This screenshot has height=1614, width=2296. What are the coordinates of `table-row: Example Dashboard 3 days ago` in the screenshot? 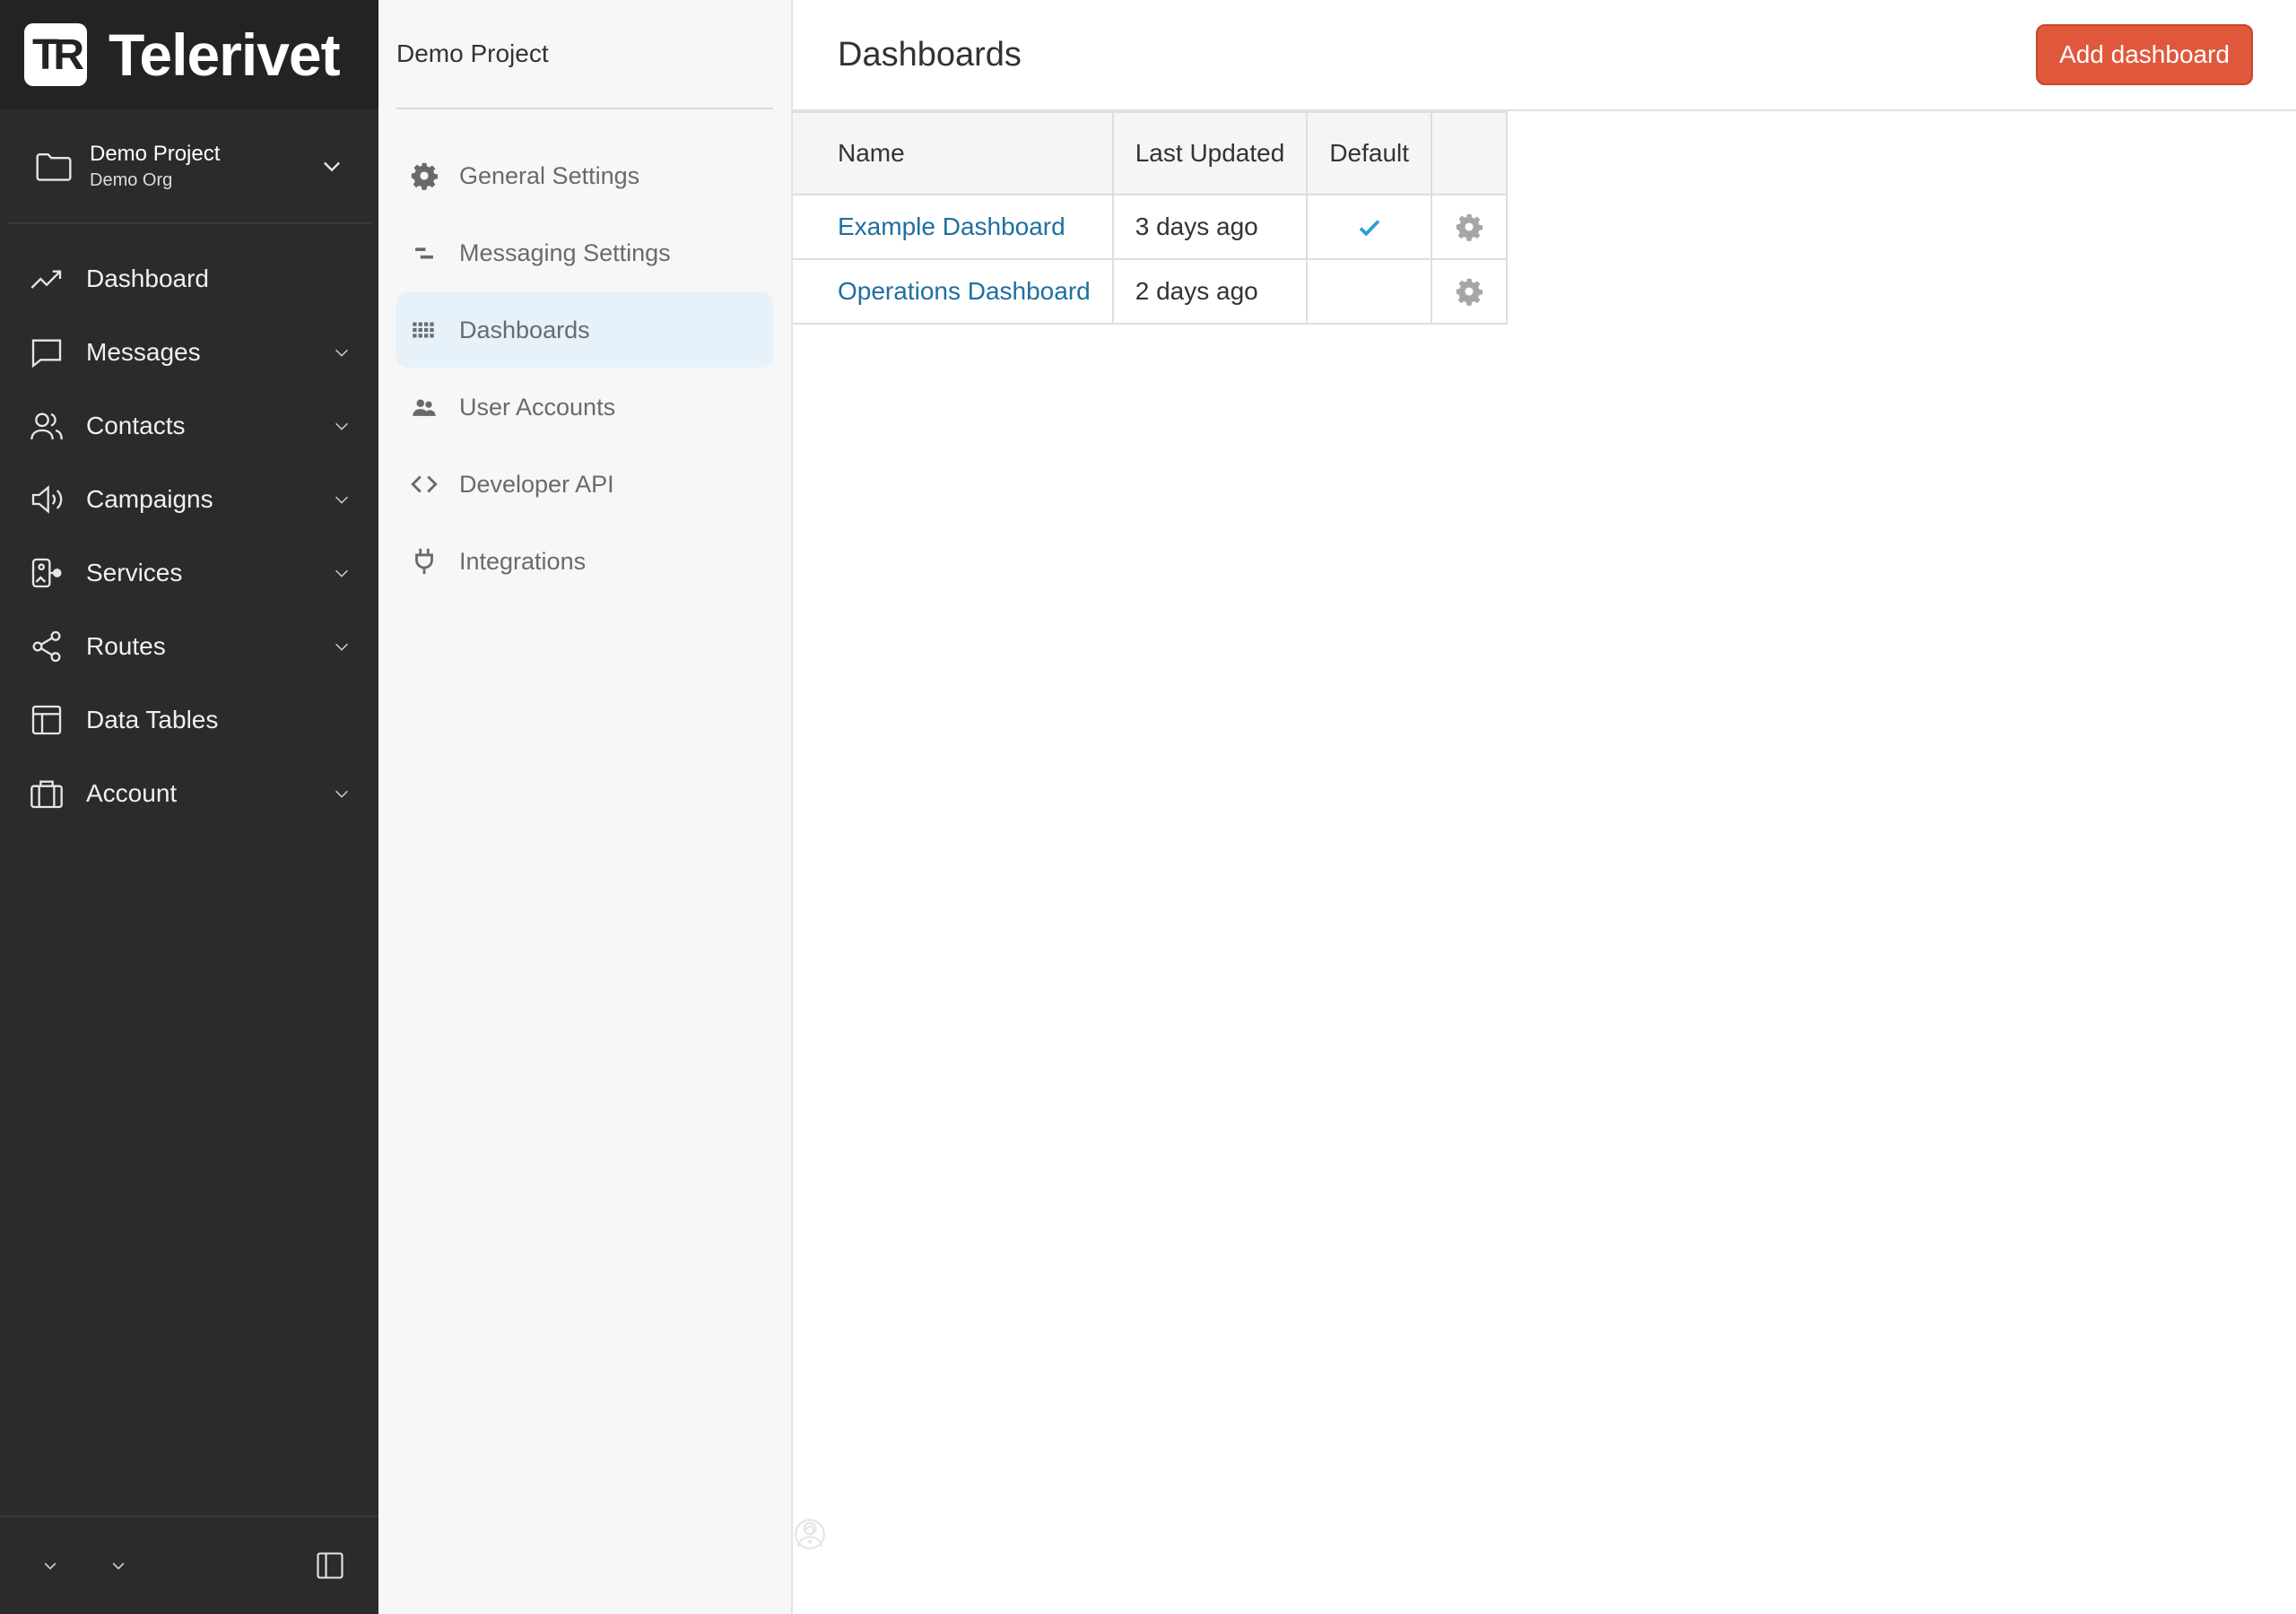 It's located at (1151, 227).